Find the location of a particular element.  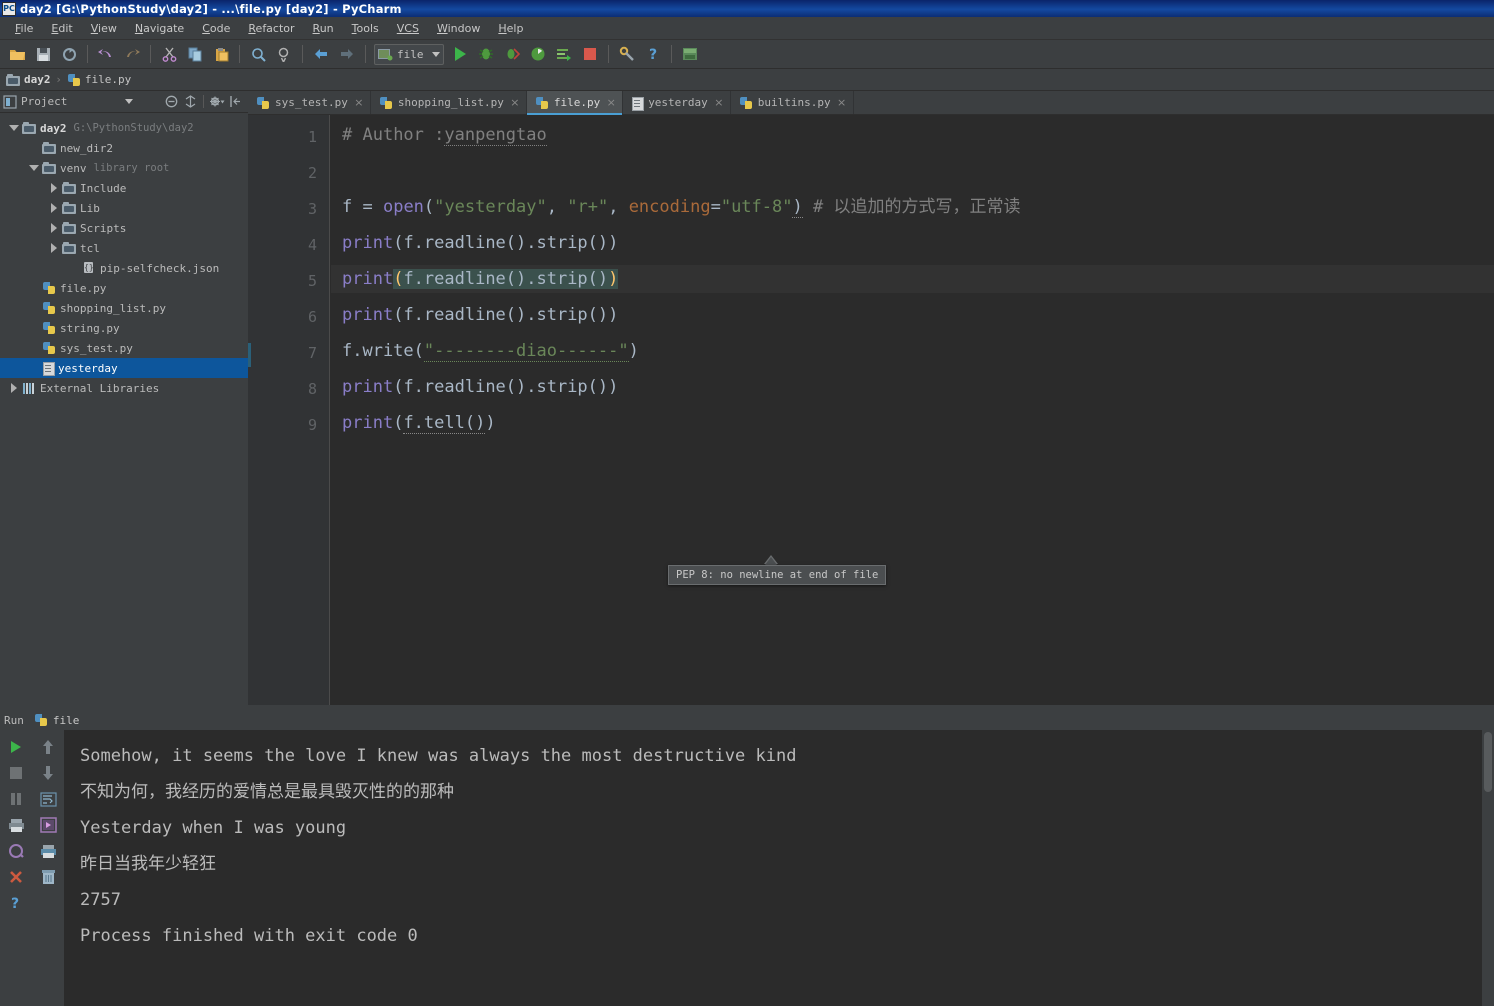

tree-node-tcl: tcl is located at coordinates (124, 248).